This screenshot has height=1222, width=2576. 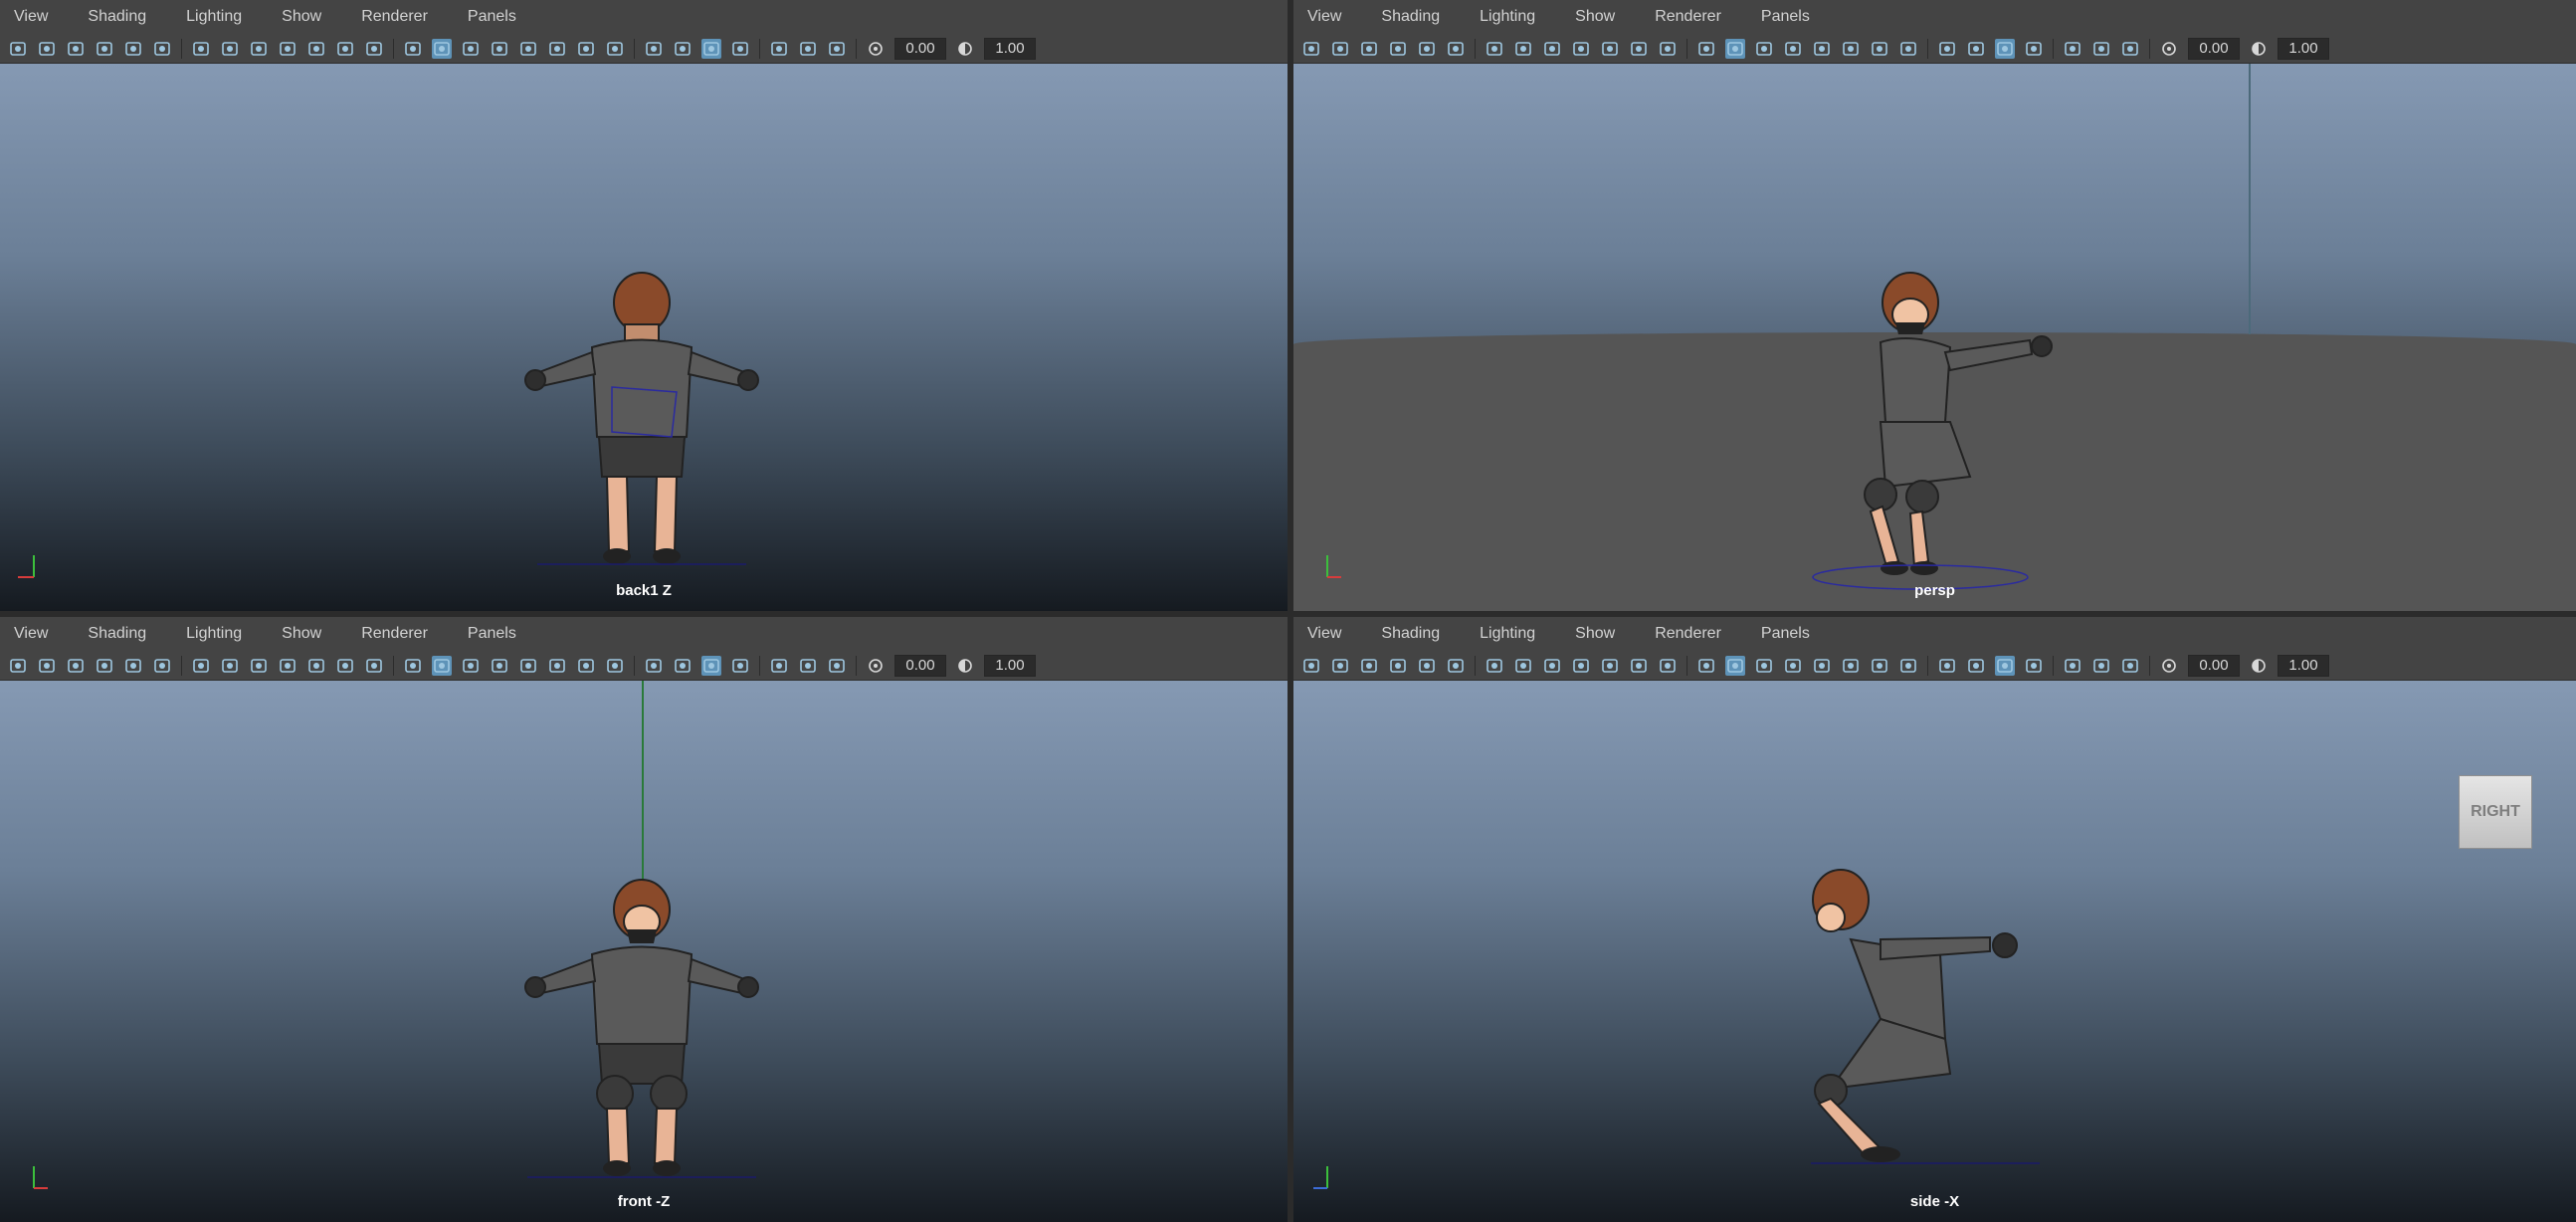 I want to click on character-rig-persp, so click(x=1940, y=427).